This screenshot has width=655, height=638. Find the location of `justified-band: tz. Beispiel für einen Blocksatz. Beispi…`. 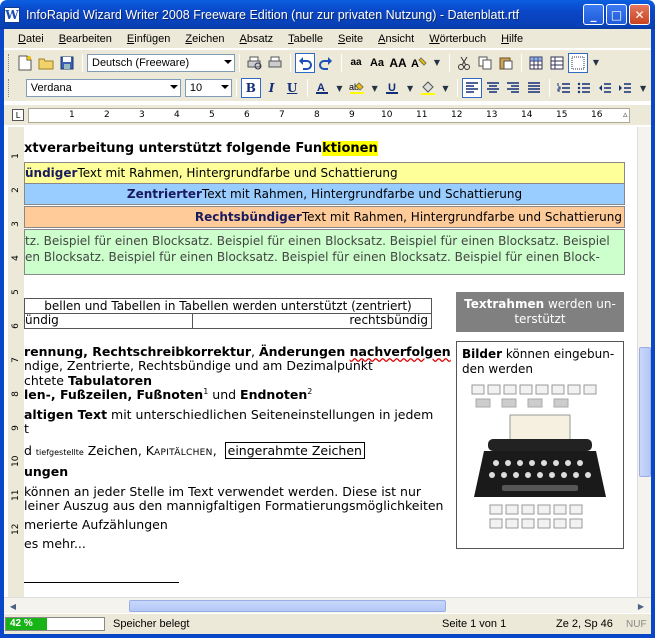

justified-band: tz. Beispiel für einen Blocksatz. Beispi… is located at coordinates (324, 252).